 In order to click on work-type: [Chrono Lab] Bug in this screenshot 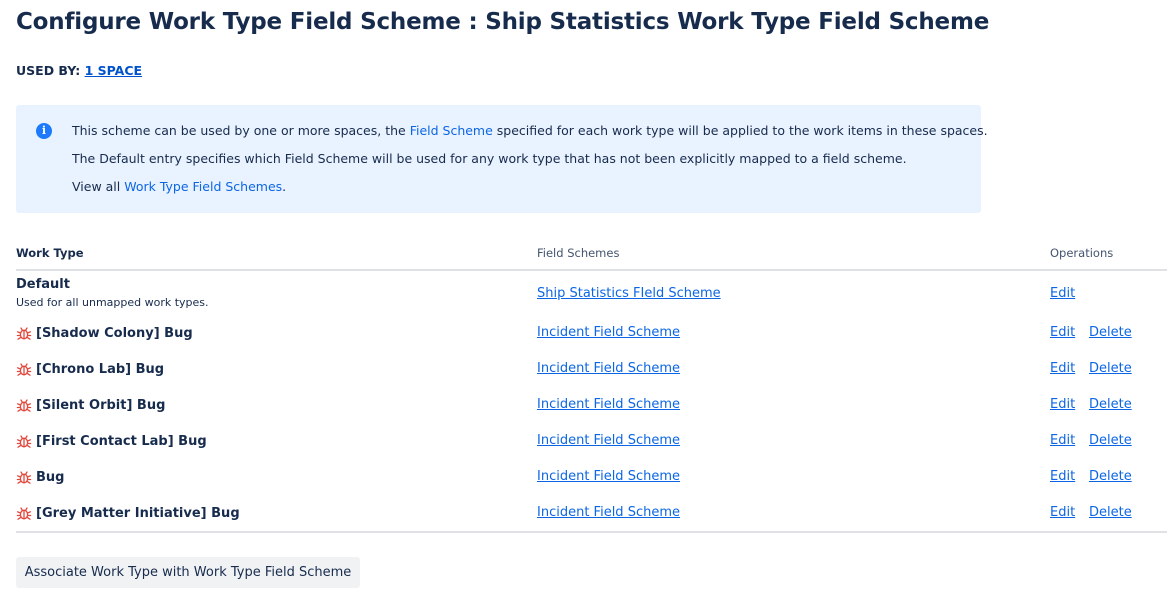, I will do `click(90, 369)`.